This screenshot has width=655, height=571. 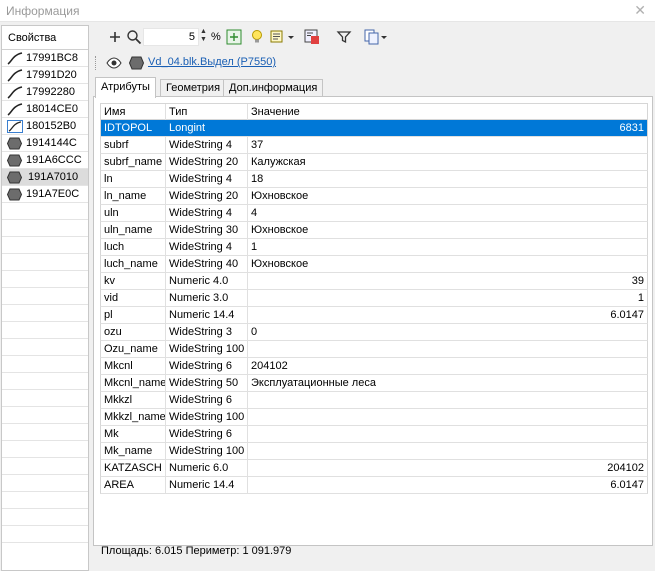 What do you see at coordinates (207, 264) in the screenshot?
I see `cell-type: WideString 40` at bounding box center [207, 264].